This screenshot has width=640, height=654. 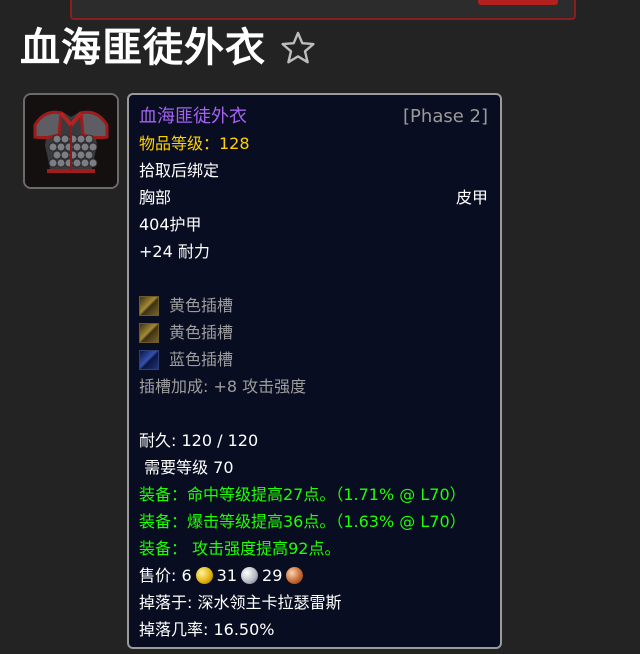 I want to click on sell-price: 售价: 6 31 29, so click(x=223, y=575).